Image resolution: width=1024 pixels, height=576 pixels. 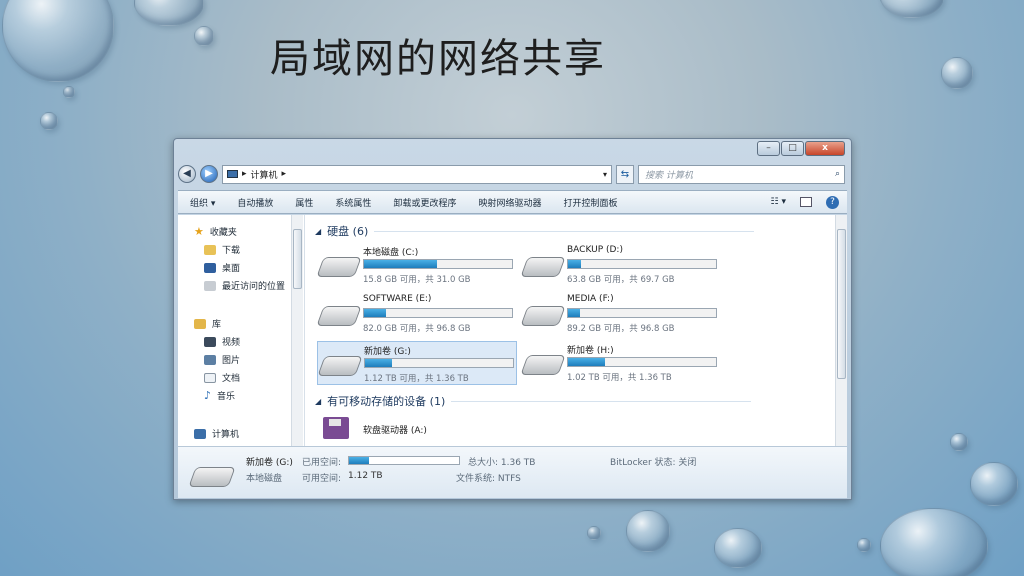 What do you see at coordinates (322, 463) in the screenshot?
I see `details-used-label: 已用空间:` at bounding box center [322, 463].